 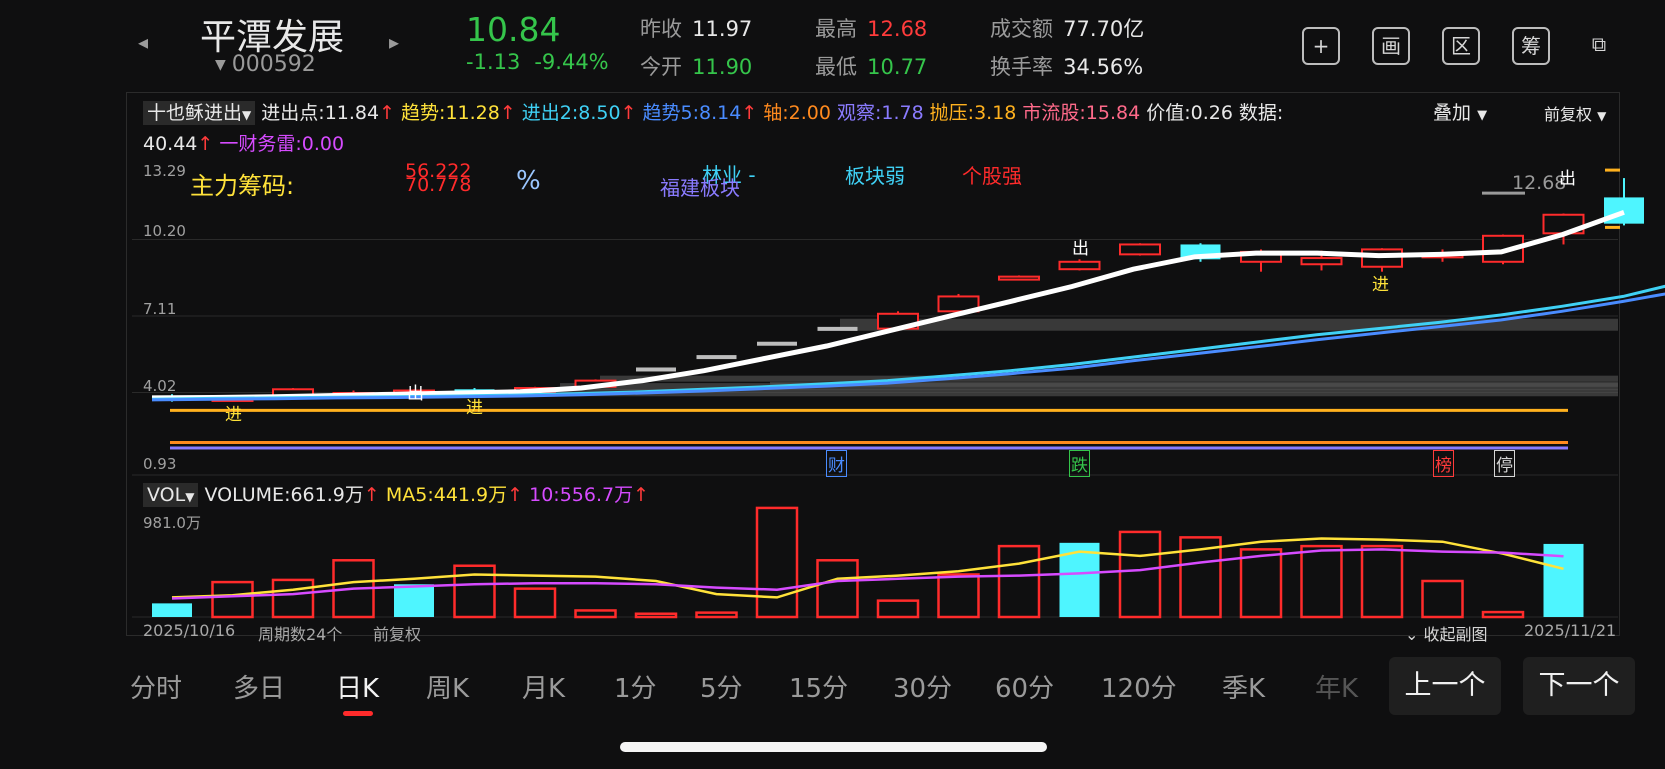 What do you see at coordinates (397, 634) in the screenshot?
I see `footer-adjust: 前复权` at bounding box center [397, 634].